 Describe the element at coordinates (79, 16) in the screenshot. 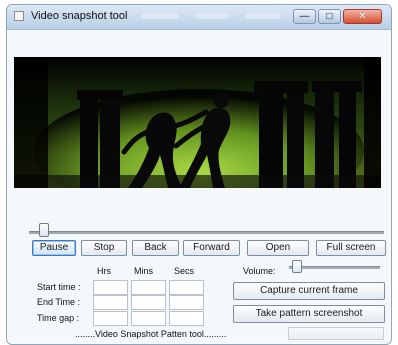

I see `window-title: Video snapshot tool` at that location.